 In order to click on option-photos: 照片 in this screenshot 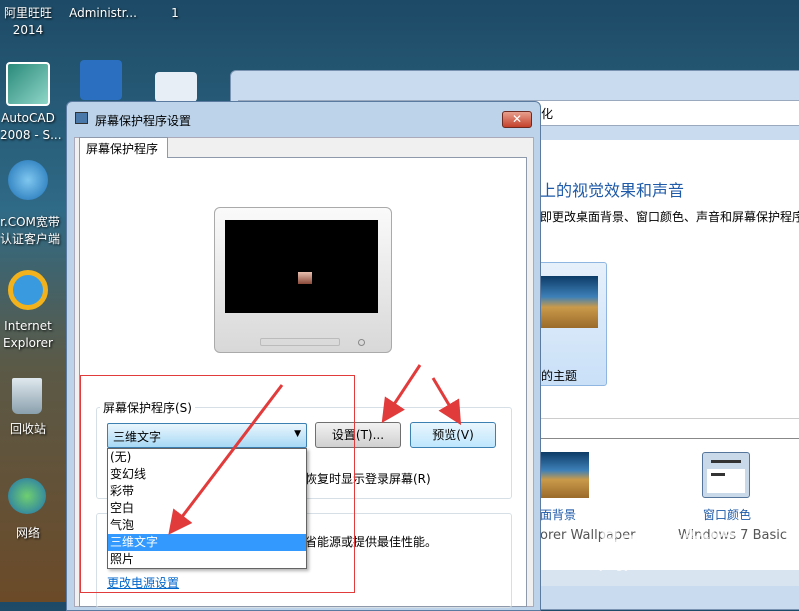, I will do `click(207, 559)`.